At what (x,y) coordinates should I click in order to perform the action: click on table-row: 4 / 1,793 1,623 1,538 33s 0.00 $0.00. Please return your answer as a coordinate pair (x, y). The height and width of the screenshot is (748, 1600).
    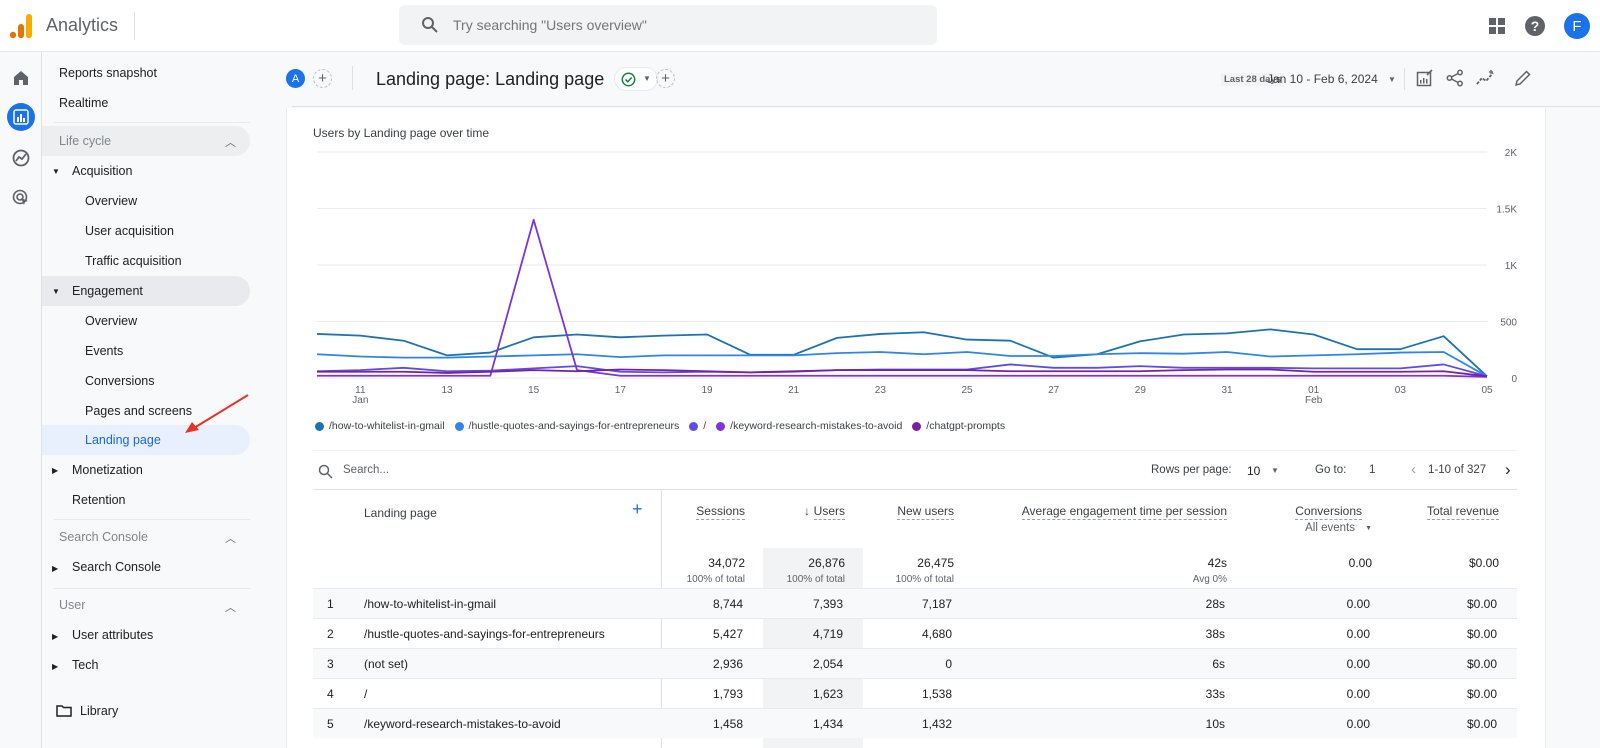
    Looking at the image, I should click on (915, 693).